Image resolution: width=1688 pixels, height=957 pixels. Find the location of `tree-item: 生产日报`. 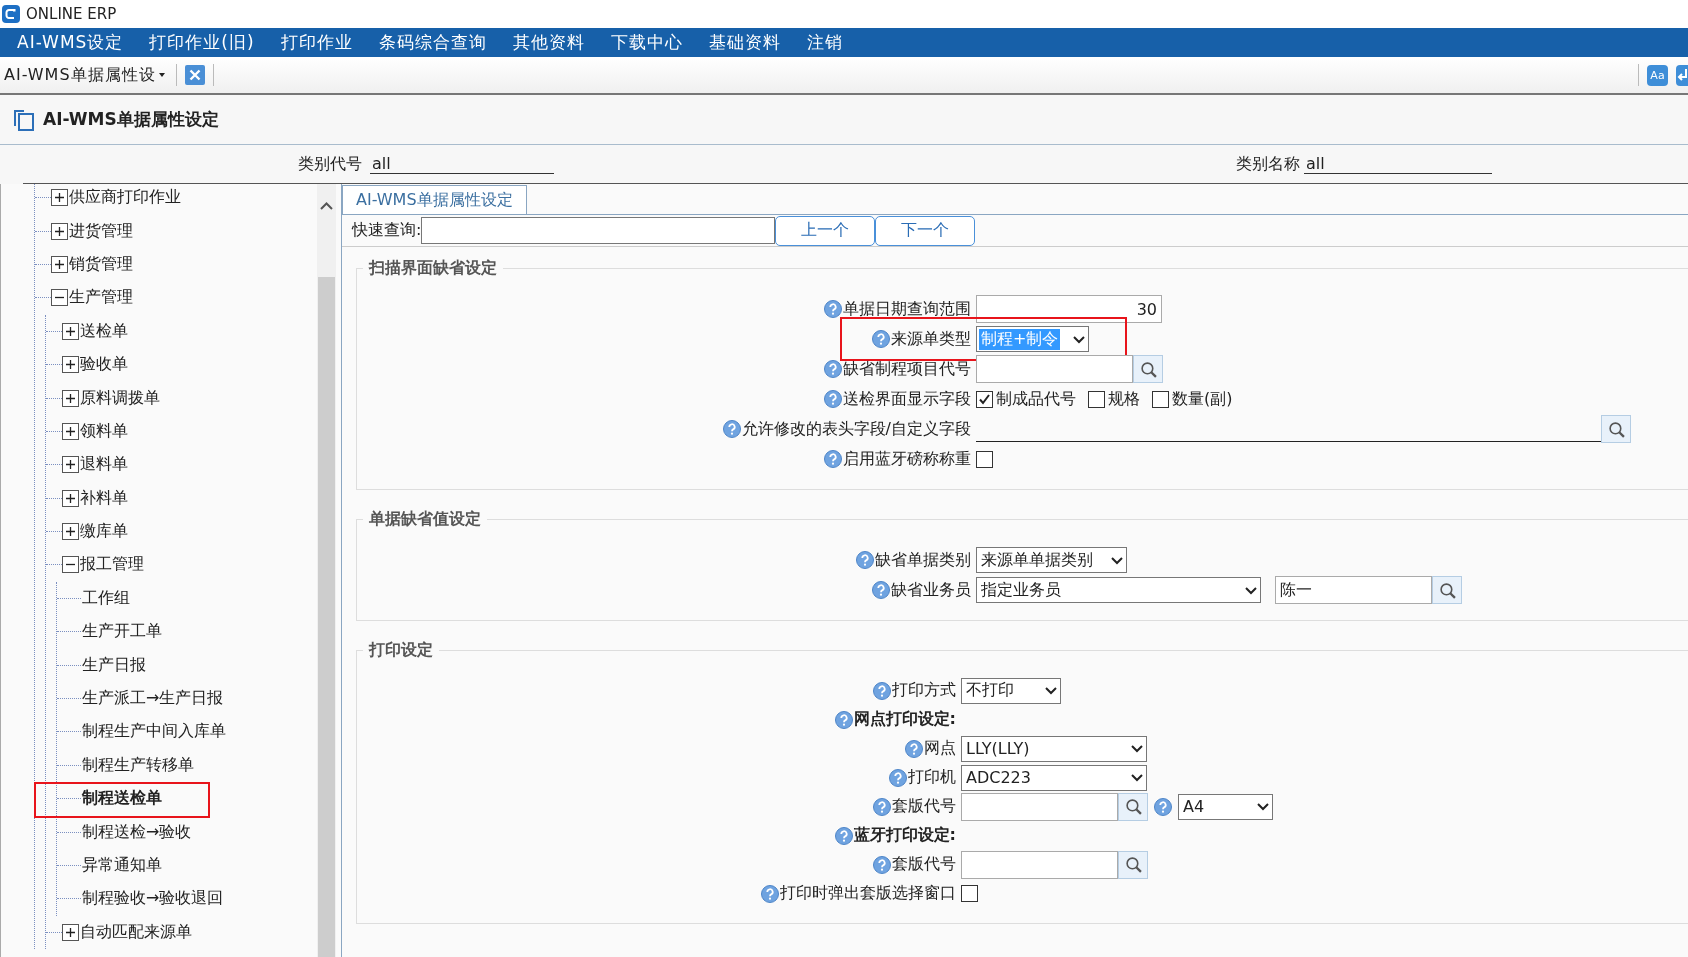

tree-item: 生产日报 is located at coordinates (113, 665).